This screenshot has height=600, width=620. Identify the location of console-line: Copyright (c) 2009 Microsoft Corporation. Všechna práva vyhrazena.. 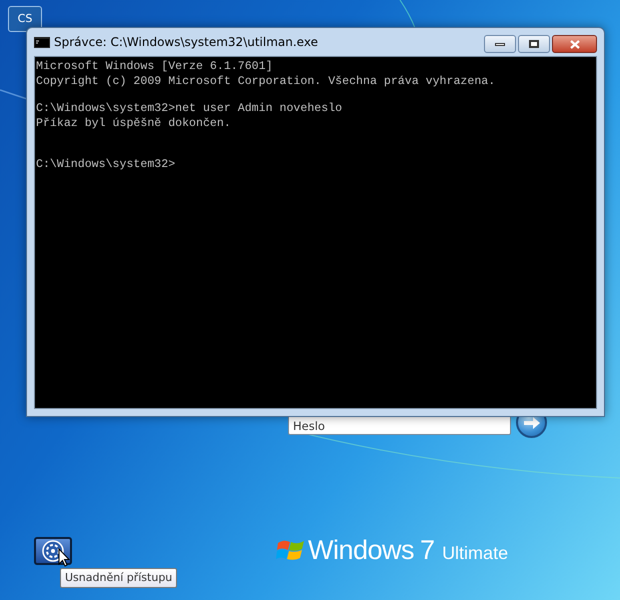
(266, 81).